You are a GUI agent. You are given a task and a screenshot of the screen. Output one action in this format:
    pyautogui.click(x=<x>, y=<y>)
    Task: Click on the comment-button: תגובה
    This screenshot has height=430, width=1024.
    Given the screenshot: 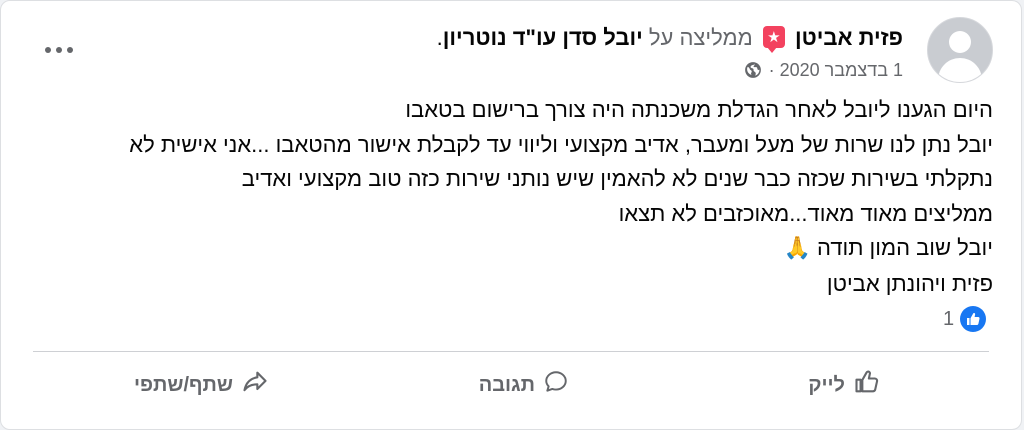 What is the action you would take?
    pyautogui.click(x=524, y=385)
    